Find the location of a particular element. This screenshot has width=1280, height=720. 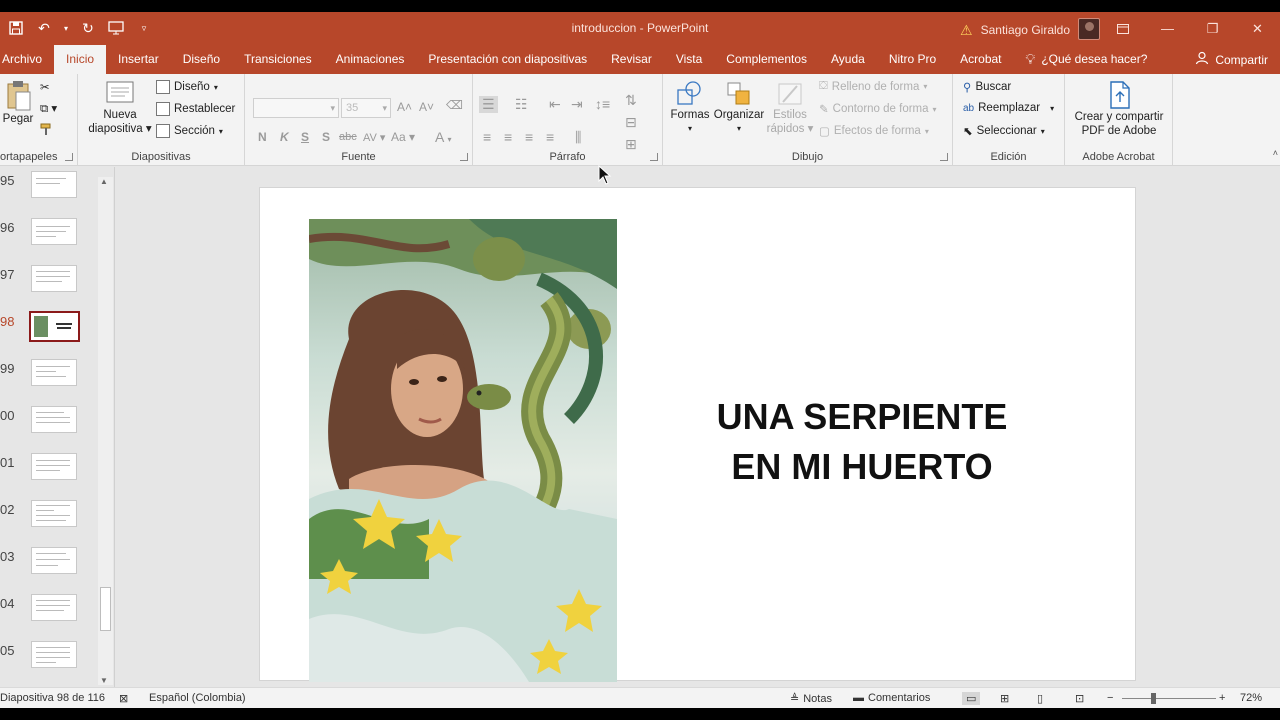

new-slide-button: Nueva diapositiva ▾ is located at coordinates (120, 107).